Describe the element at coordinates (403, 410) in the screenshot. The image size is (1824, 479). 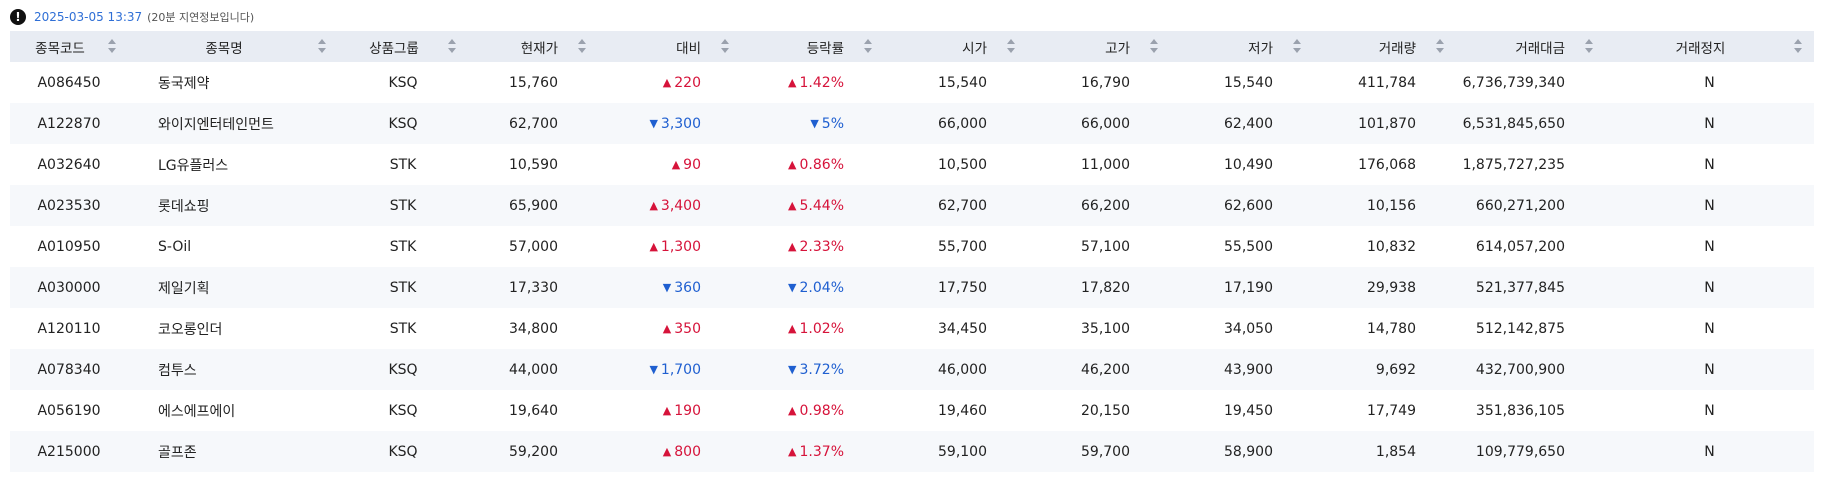
I see `cell-group: KSQ` at that location.